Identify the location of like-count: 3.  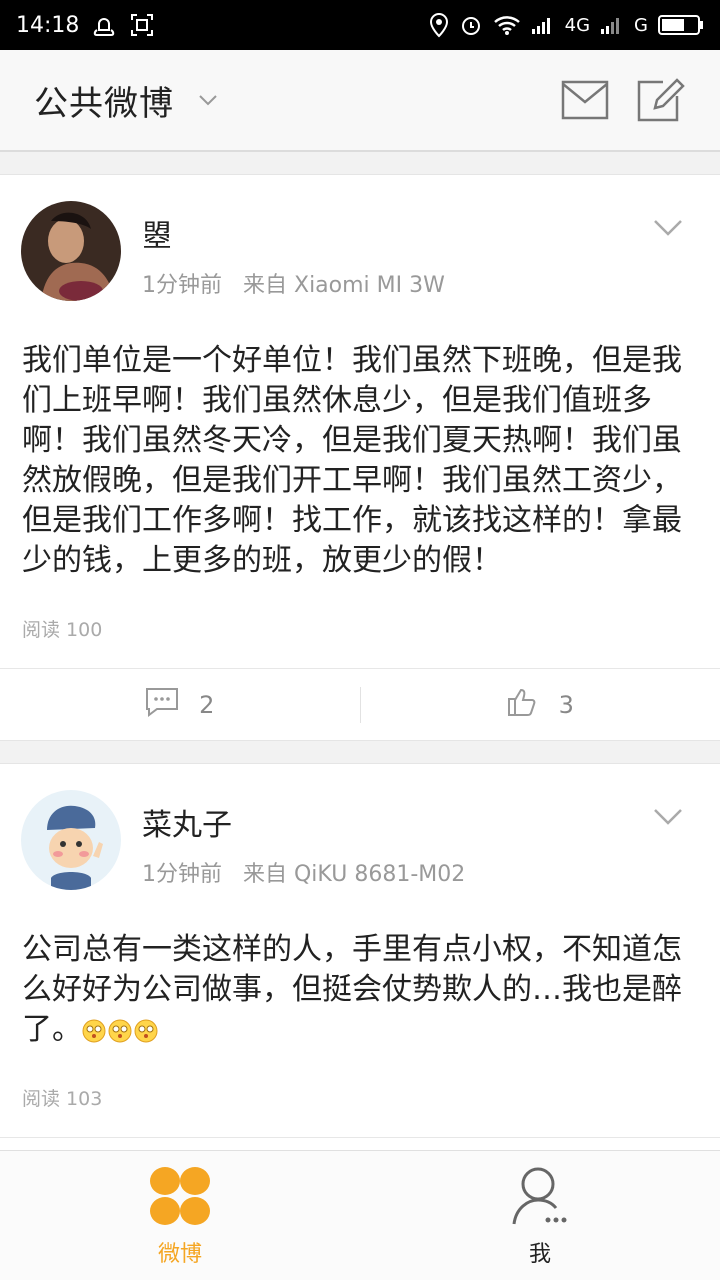
(566, 704).